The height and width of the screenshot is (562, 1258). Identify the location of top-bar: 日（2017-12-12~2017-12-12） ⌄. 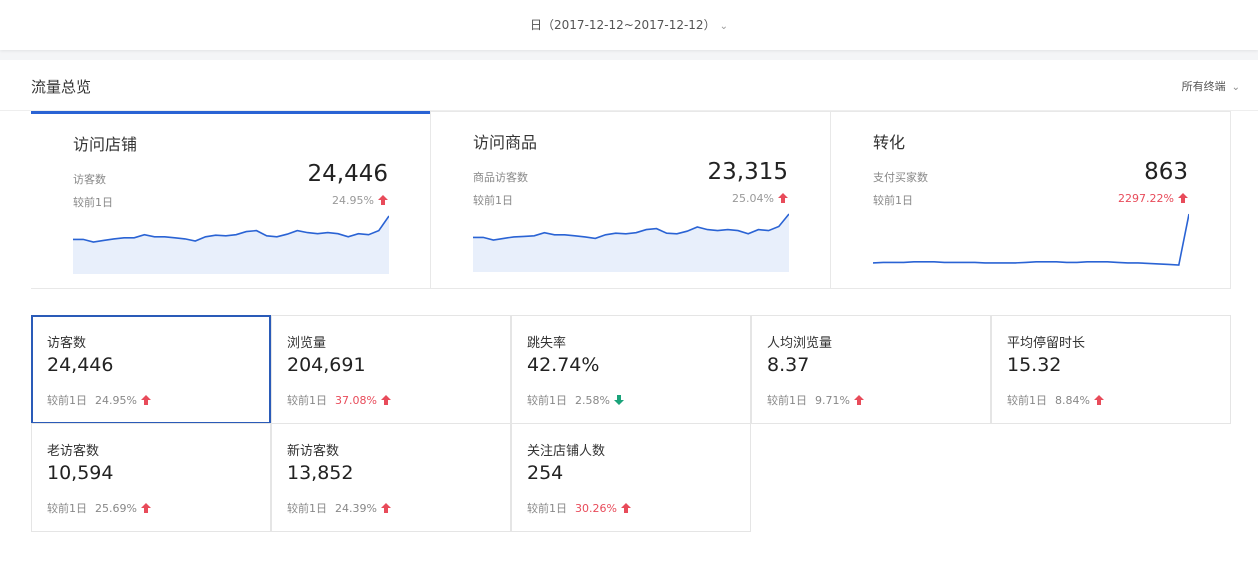
(629, 25).